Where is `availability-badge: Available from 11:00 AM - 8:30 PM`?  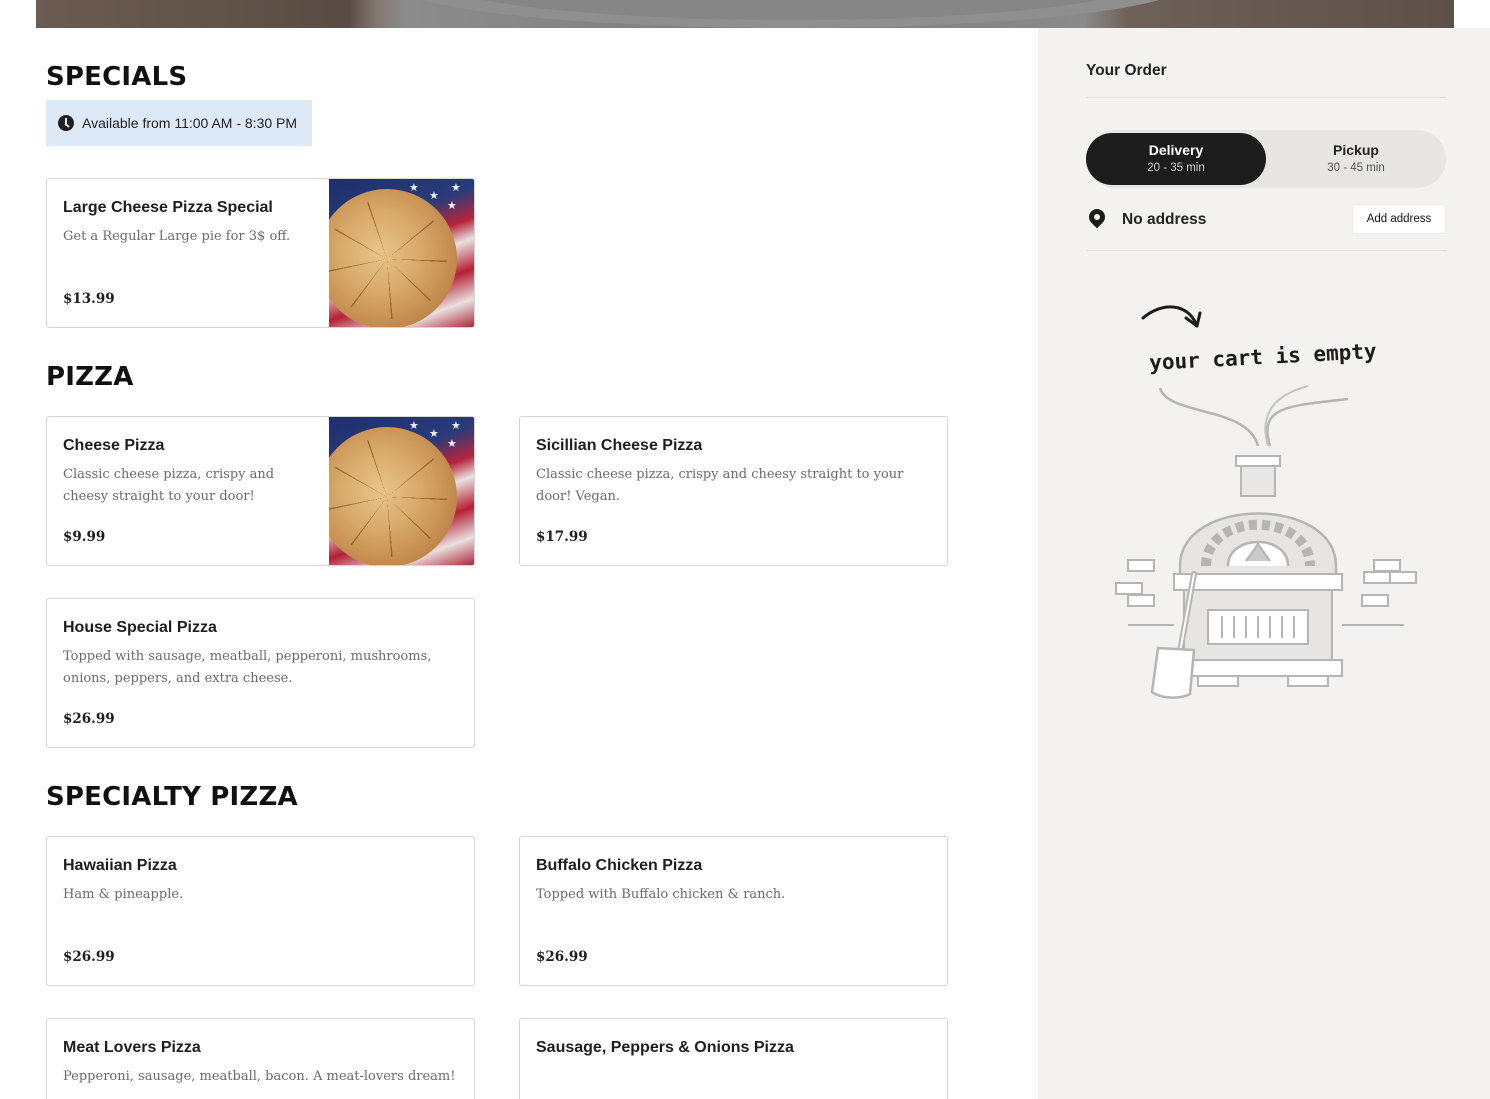
availability-badge: Available from 11:00 AM - 8:30 PM is located at coordinates (179, 123).